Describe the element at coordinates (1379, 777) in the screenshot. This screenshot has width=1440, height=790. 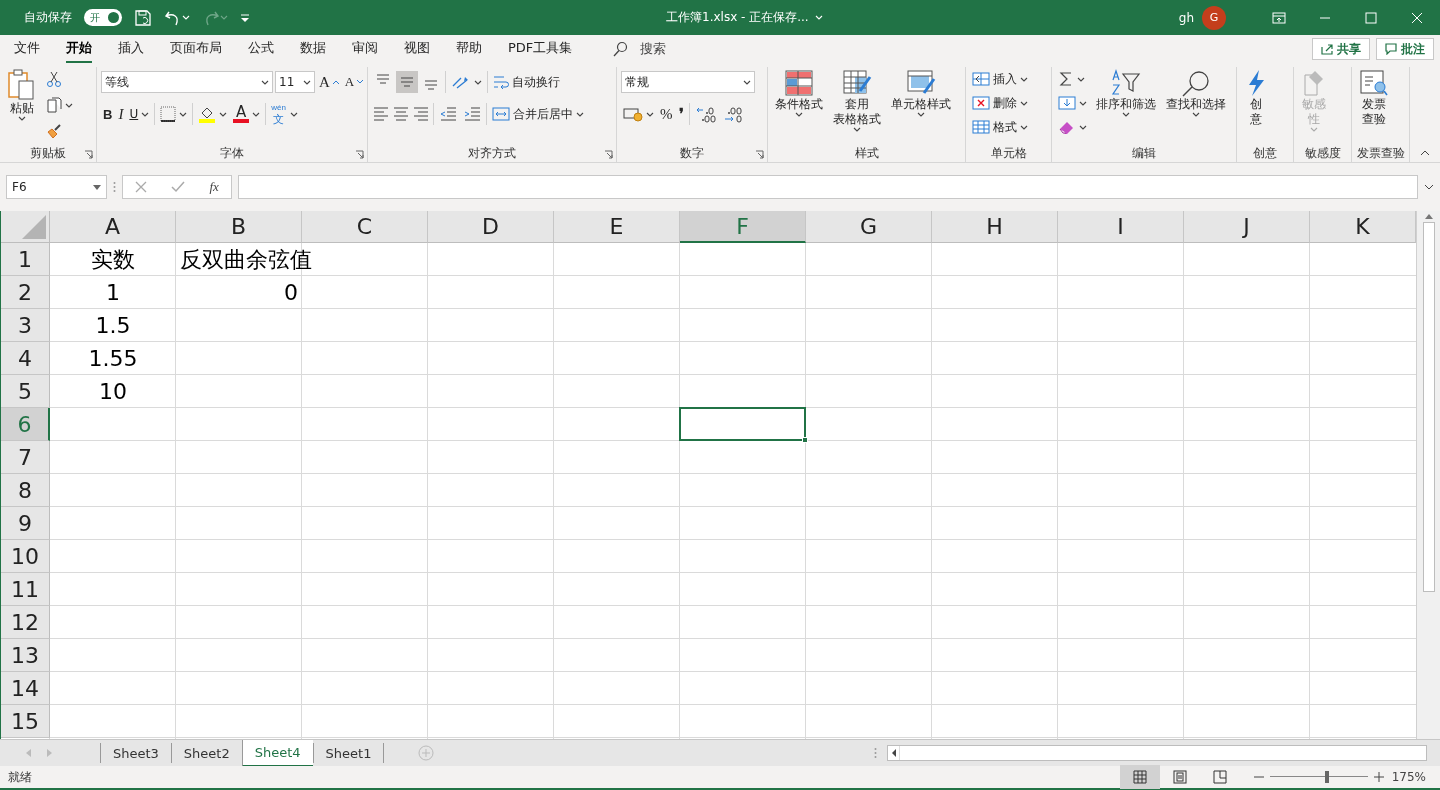
I see `zoom-in-icon` at that location.